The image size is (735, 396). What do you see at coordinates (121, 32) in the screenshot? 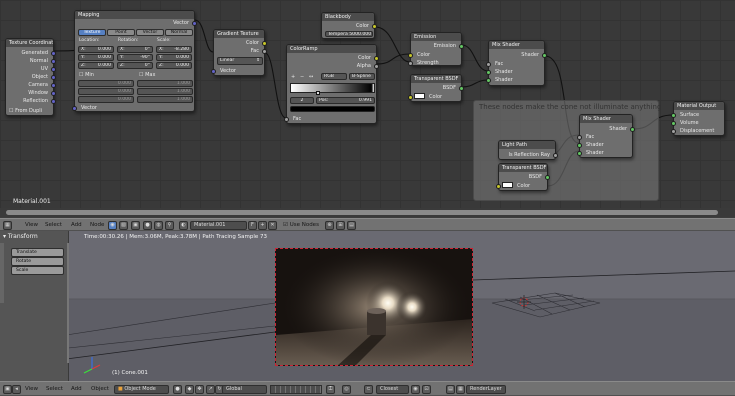
I see `tab-point: Point` at bounding box center [121, 32].